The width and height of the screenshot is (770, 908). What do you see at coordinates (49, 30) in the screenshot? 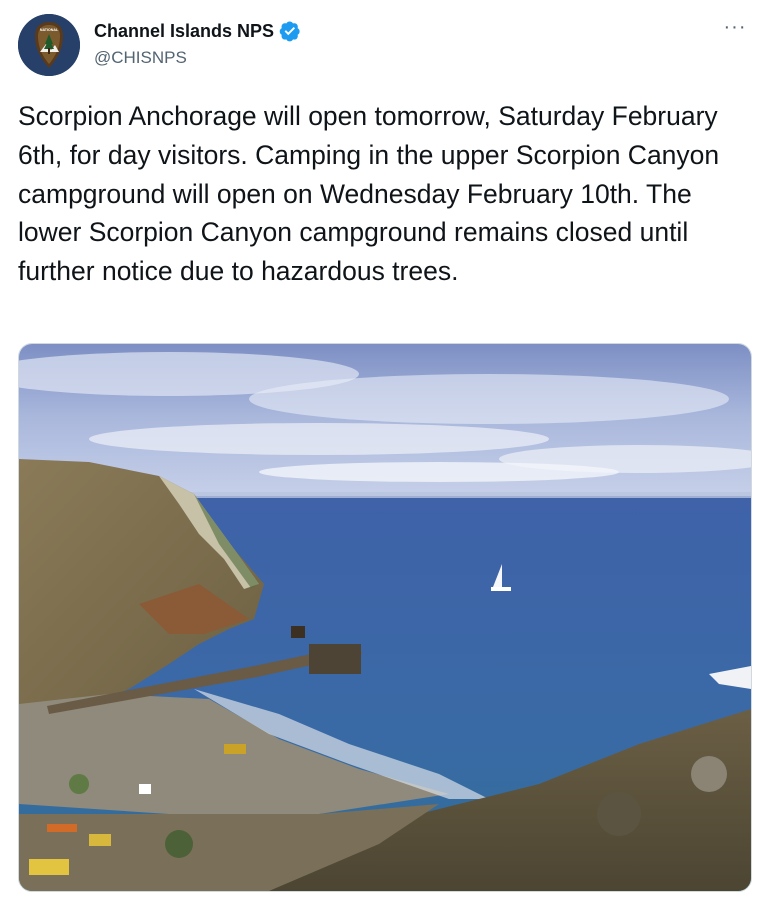
I see `avatar-logo-text: NATIONAL` at bounding box center [49, 30].